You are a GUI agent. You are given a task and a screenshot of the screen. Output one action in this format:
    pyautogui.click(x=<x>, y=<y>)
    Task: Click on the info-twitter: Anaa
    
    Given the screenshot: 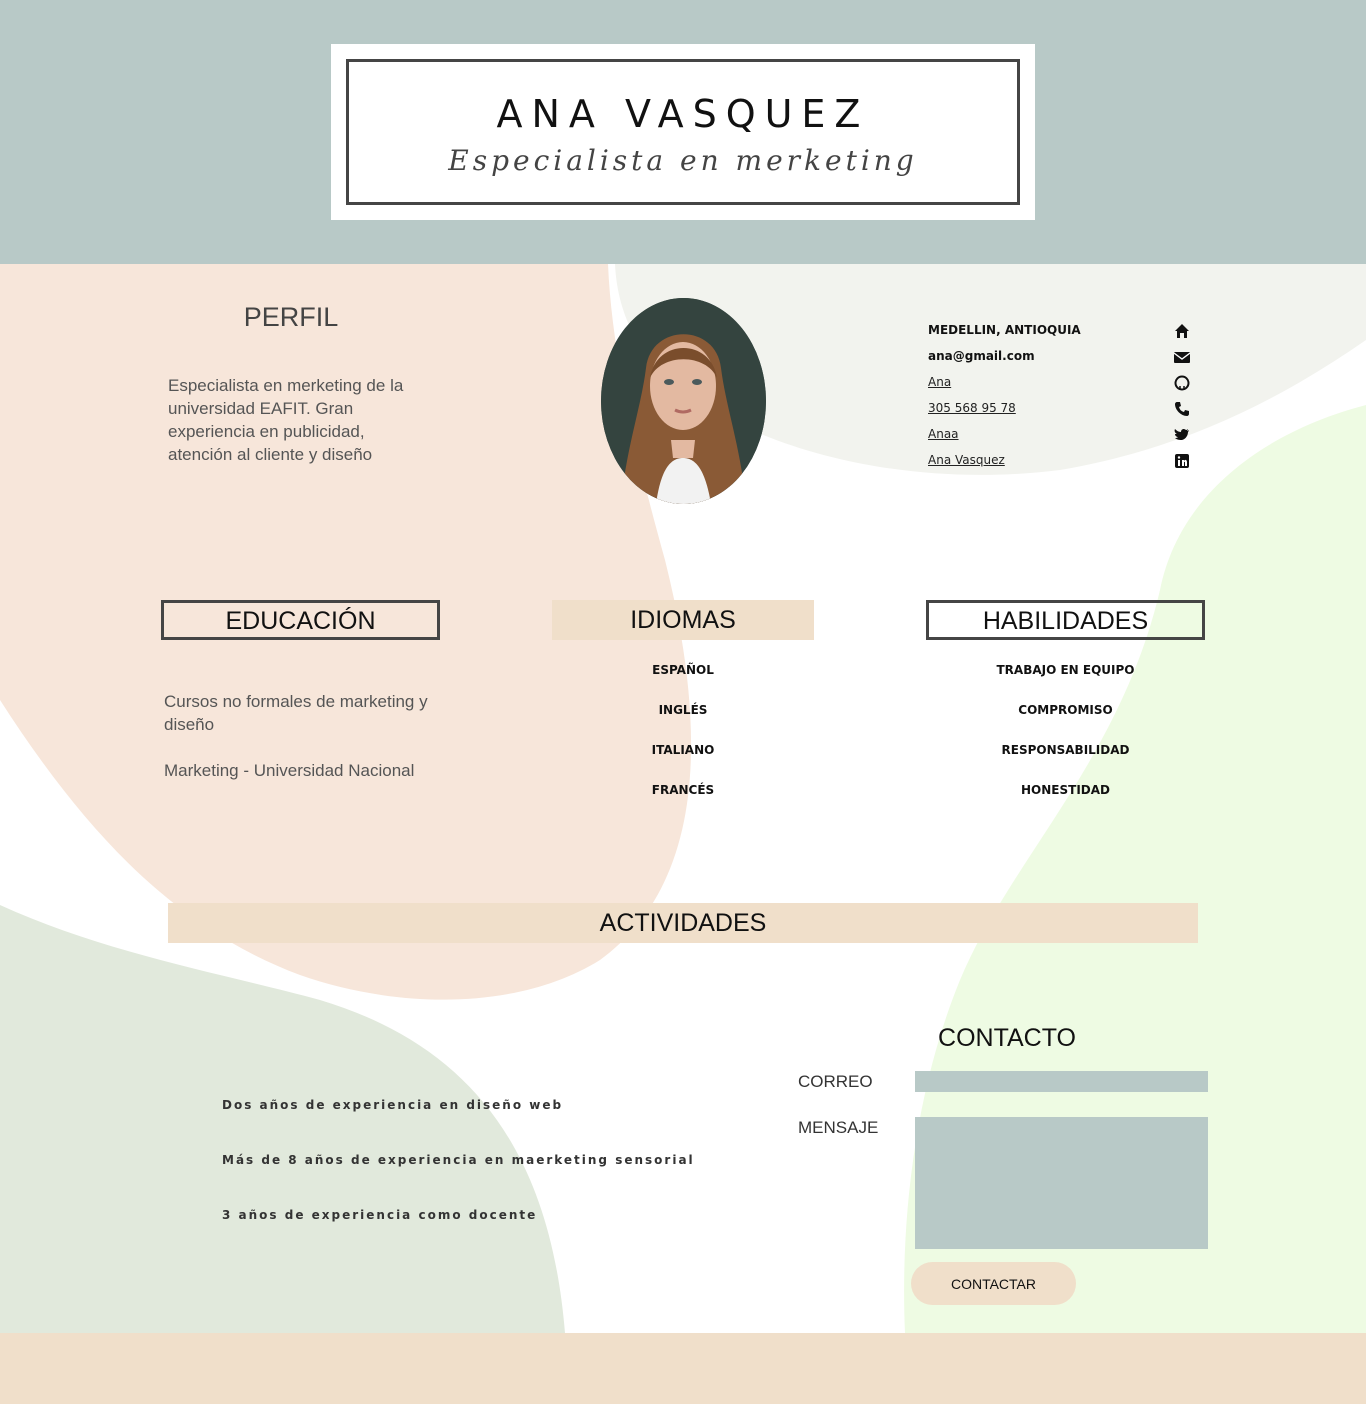 What is the action you would take?
    pyautogui.click(x=1068, y=437)
    